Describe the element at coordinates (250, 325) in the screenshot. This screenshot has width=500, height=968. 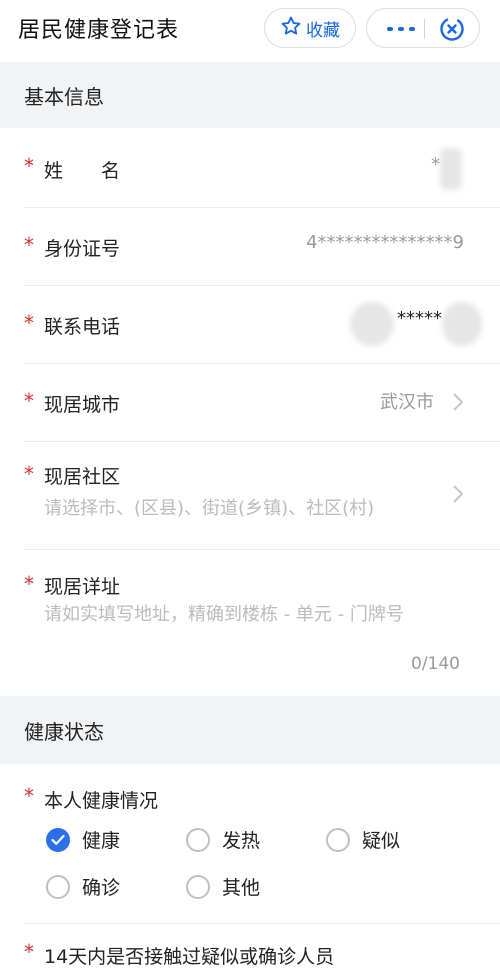
I see `field-phone: * 联系电话 *****` at that location.